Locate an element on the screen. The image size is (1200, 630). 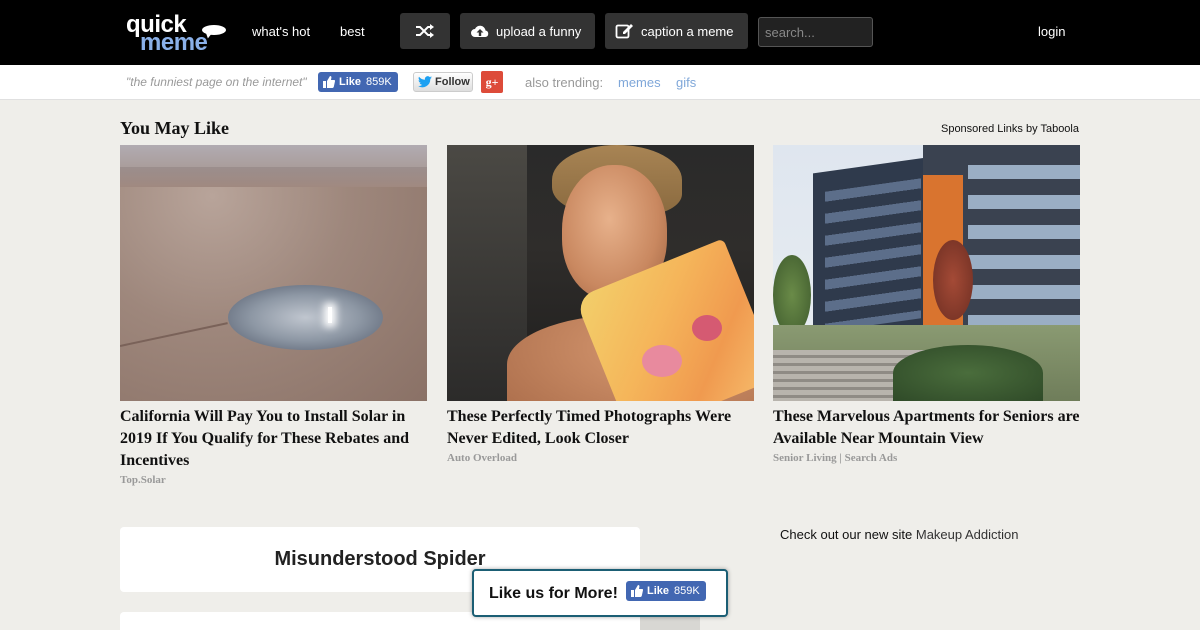
google-plus-icon: g+ is located at coordinates (492, 81).